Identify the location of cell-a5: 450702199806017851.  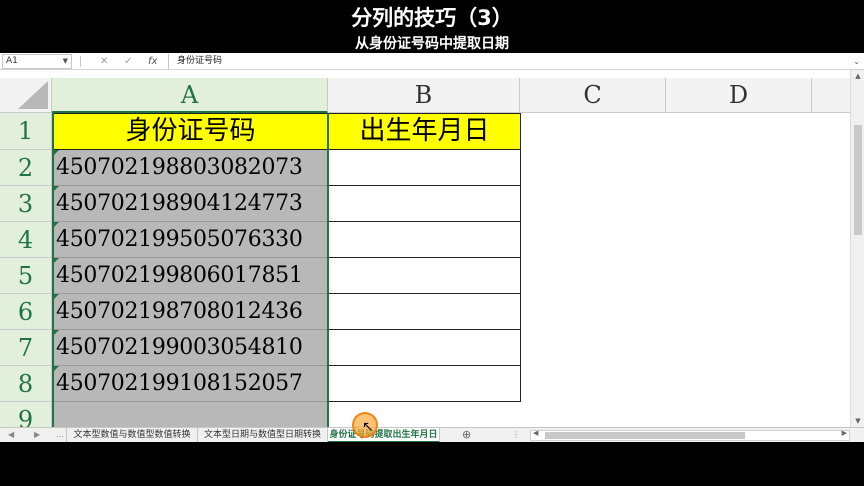
(190, 276).